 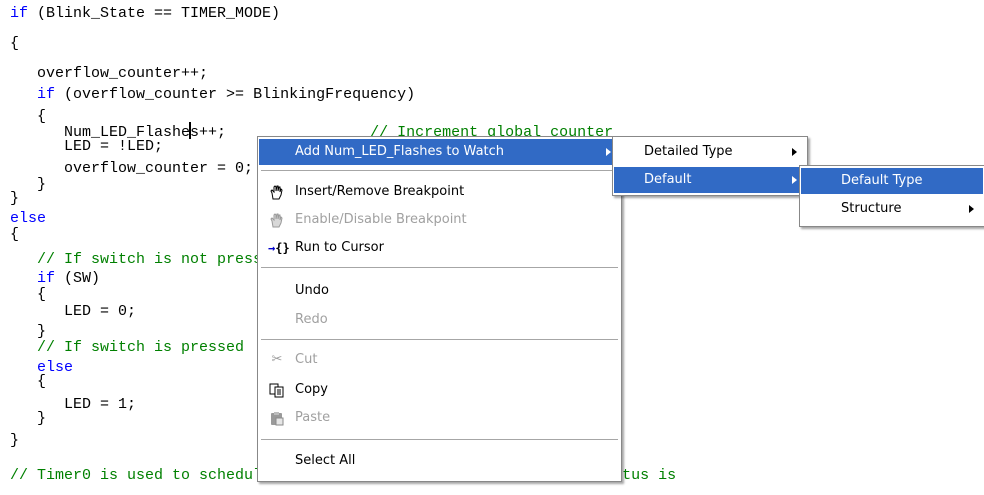 I want to click on menu-item-label: Undo, so click(x=312, y=290).